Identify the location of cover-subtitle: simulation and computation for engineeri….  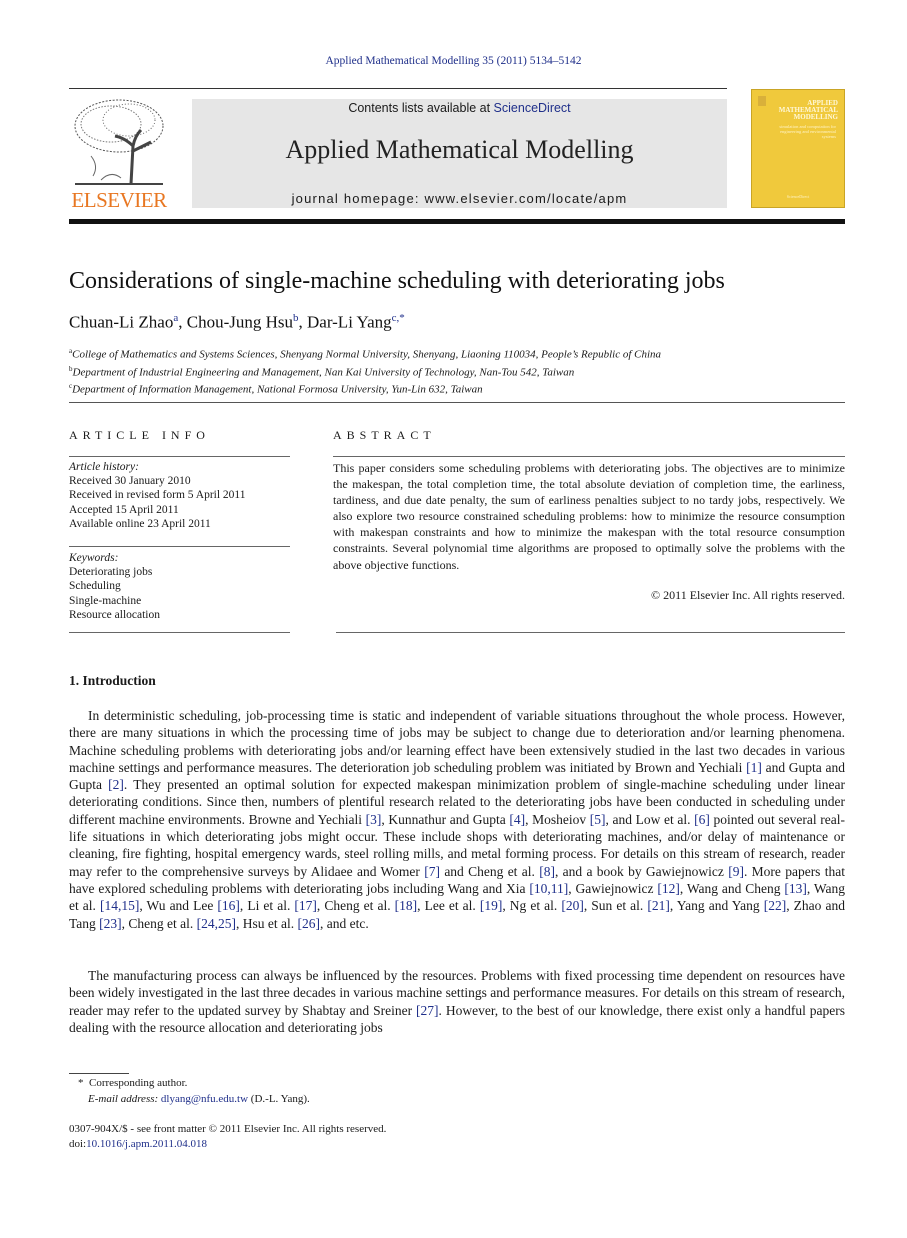
(807, 131).